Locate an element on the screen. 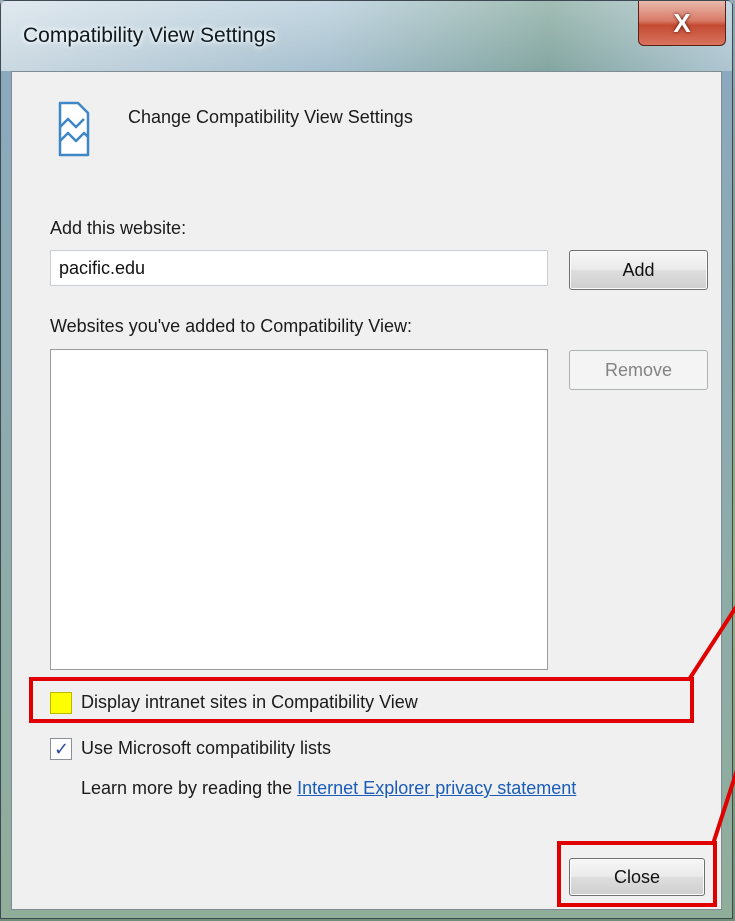 This screenshot has width=735, height=921. close-button: Close is located at coordinates (637, 877).